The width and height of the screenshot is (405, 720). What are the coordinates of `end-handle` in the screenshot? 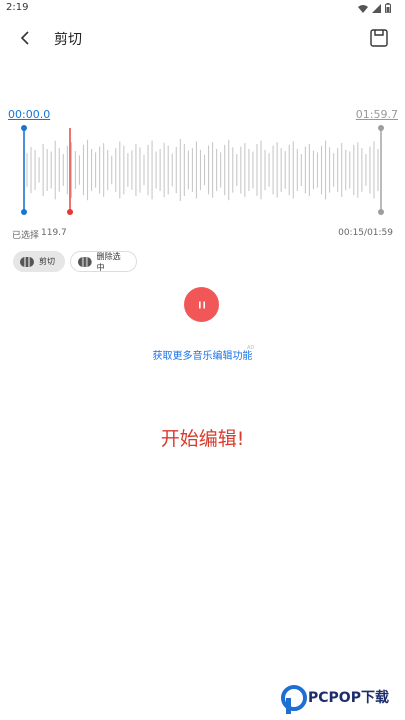 It's located at (381, 170).